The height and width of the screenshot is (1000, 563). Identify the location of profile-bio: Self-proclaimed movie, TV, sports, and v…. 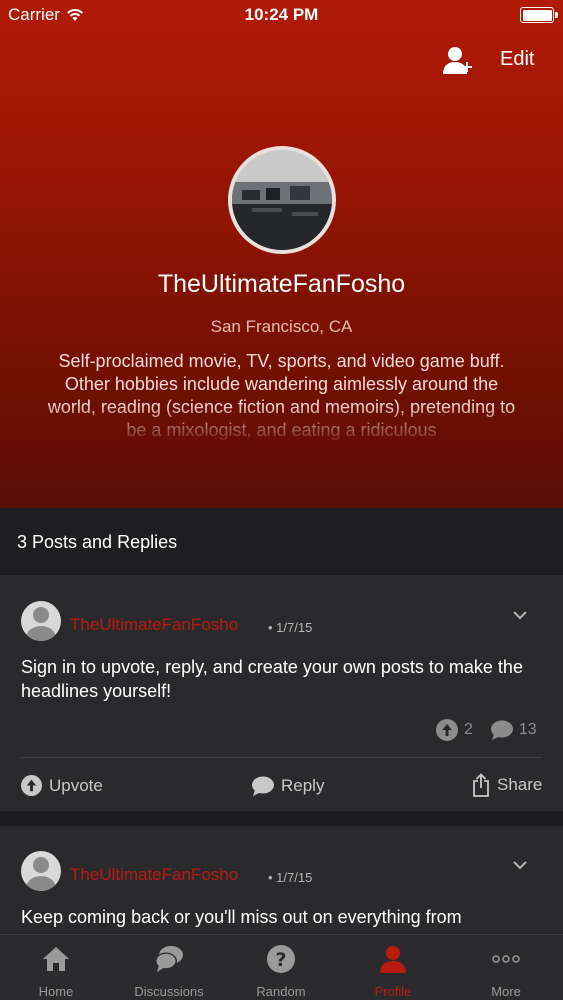
(281, 395).